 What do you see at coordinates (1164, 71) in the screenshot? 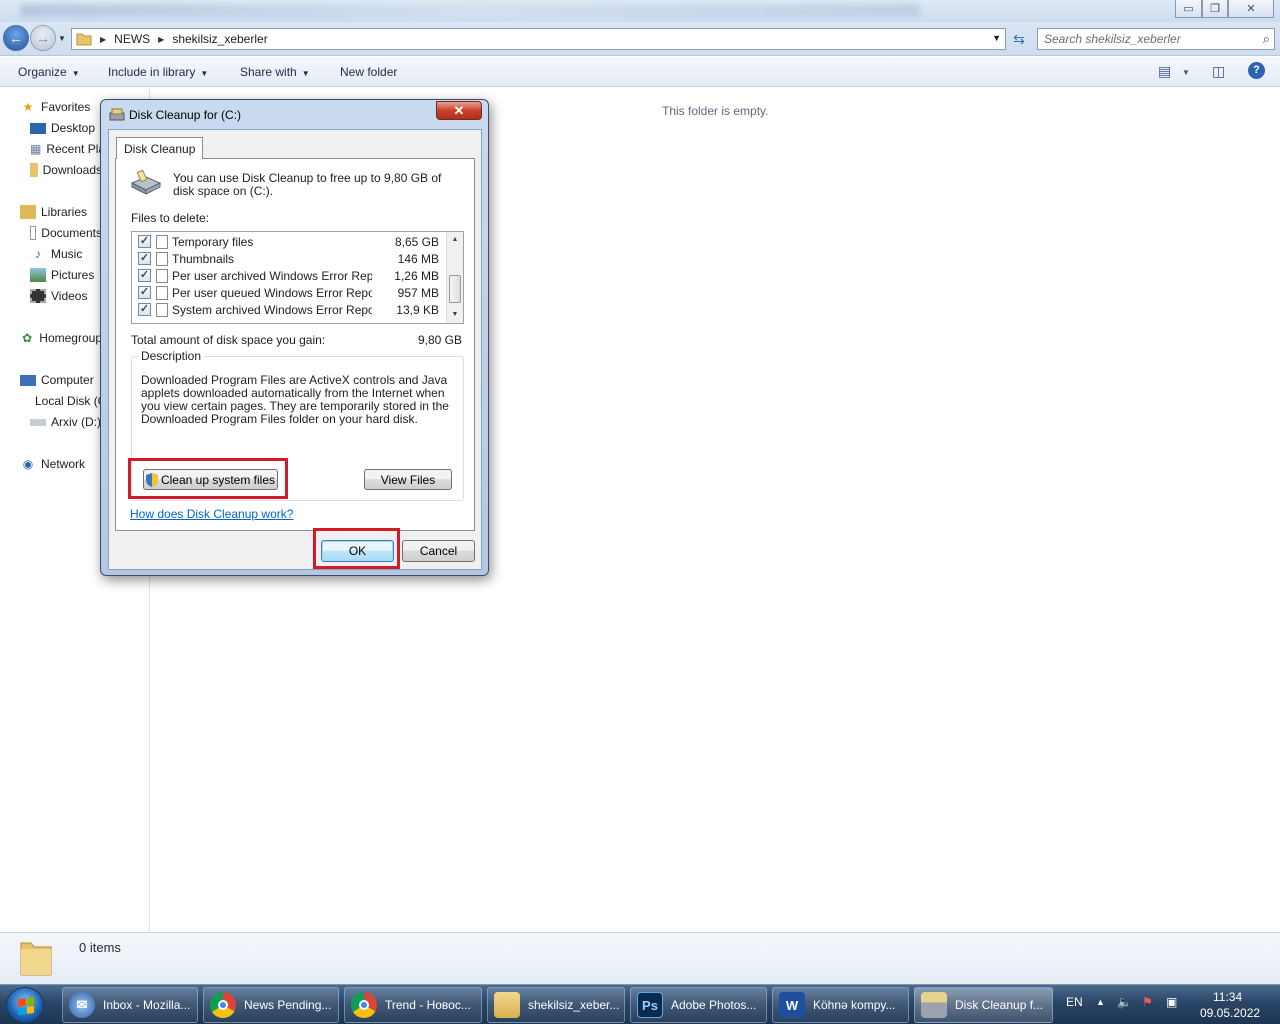
I see `change-view-icon: ▤` at bounding box center [1164, 71].